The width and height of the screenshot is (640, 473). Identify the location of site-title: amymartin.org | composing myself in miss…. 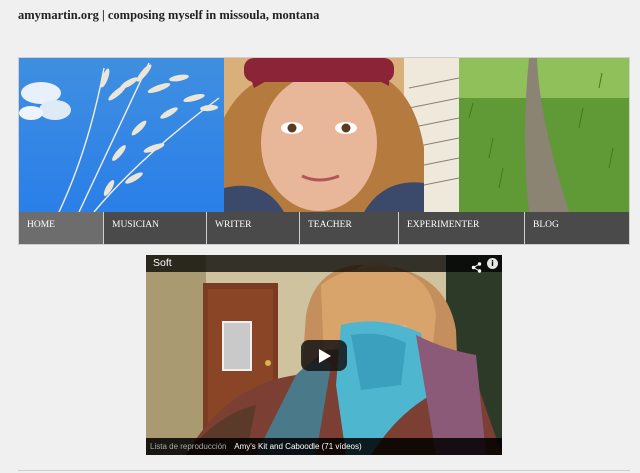
(168, 15).